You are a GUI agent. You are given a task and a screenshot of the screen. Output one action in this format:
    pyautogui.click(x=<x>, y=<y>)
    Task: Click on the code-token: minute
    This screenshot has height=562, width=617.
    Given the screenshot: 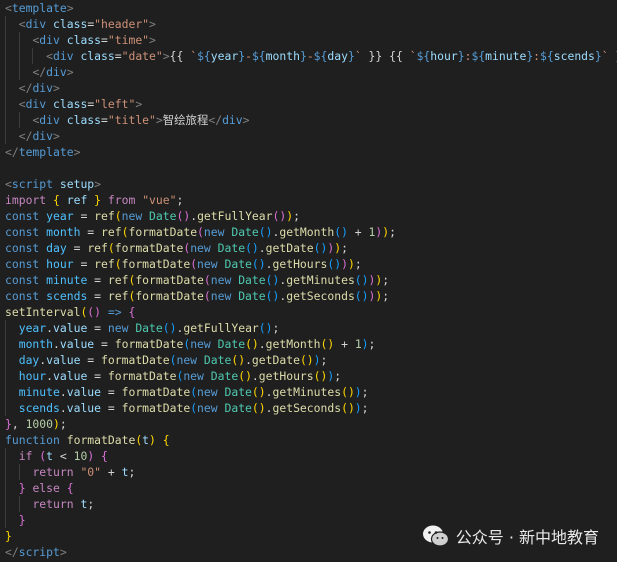 What is the action you would take?
    pyautogui.click(x=67, y=280)
    